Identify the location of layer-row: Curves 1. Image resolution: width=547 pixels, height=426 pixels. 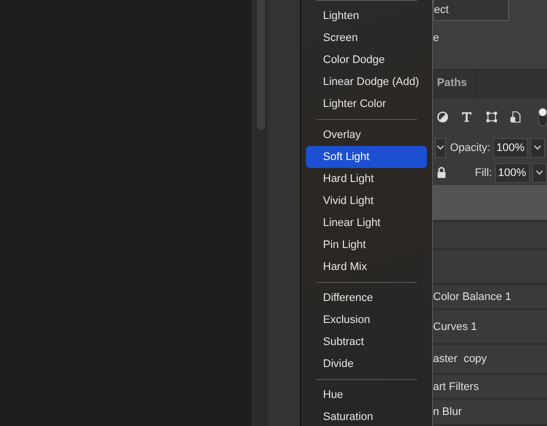
(490, 327).